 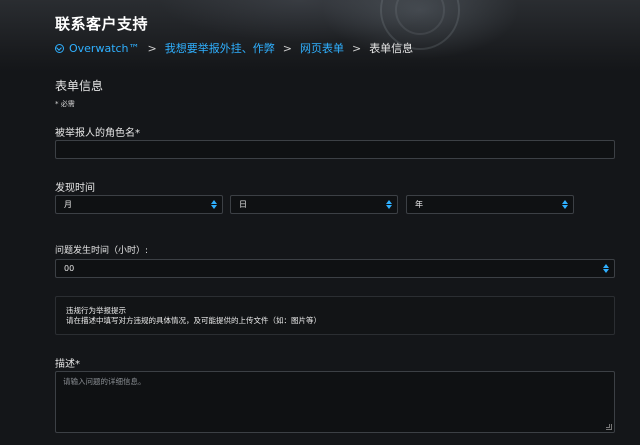 What do you see at coordinates (314, 204) in the screenshot?
I see `day-select: 日` at bounding box center [314, 204].